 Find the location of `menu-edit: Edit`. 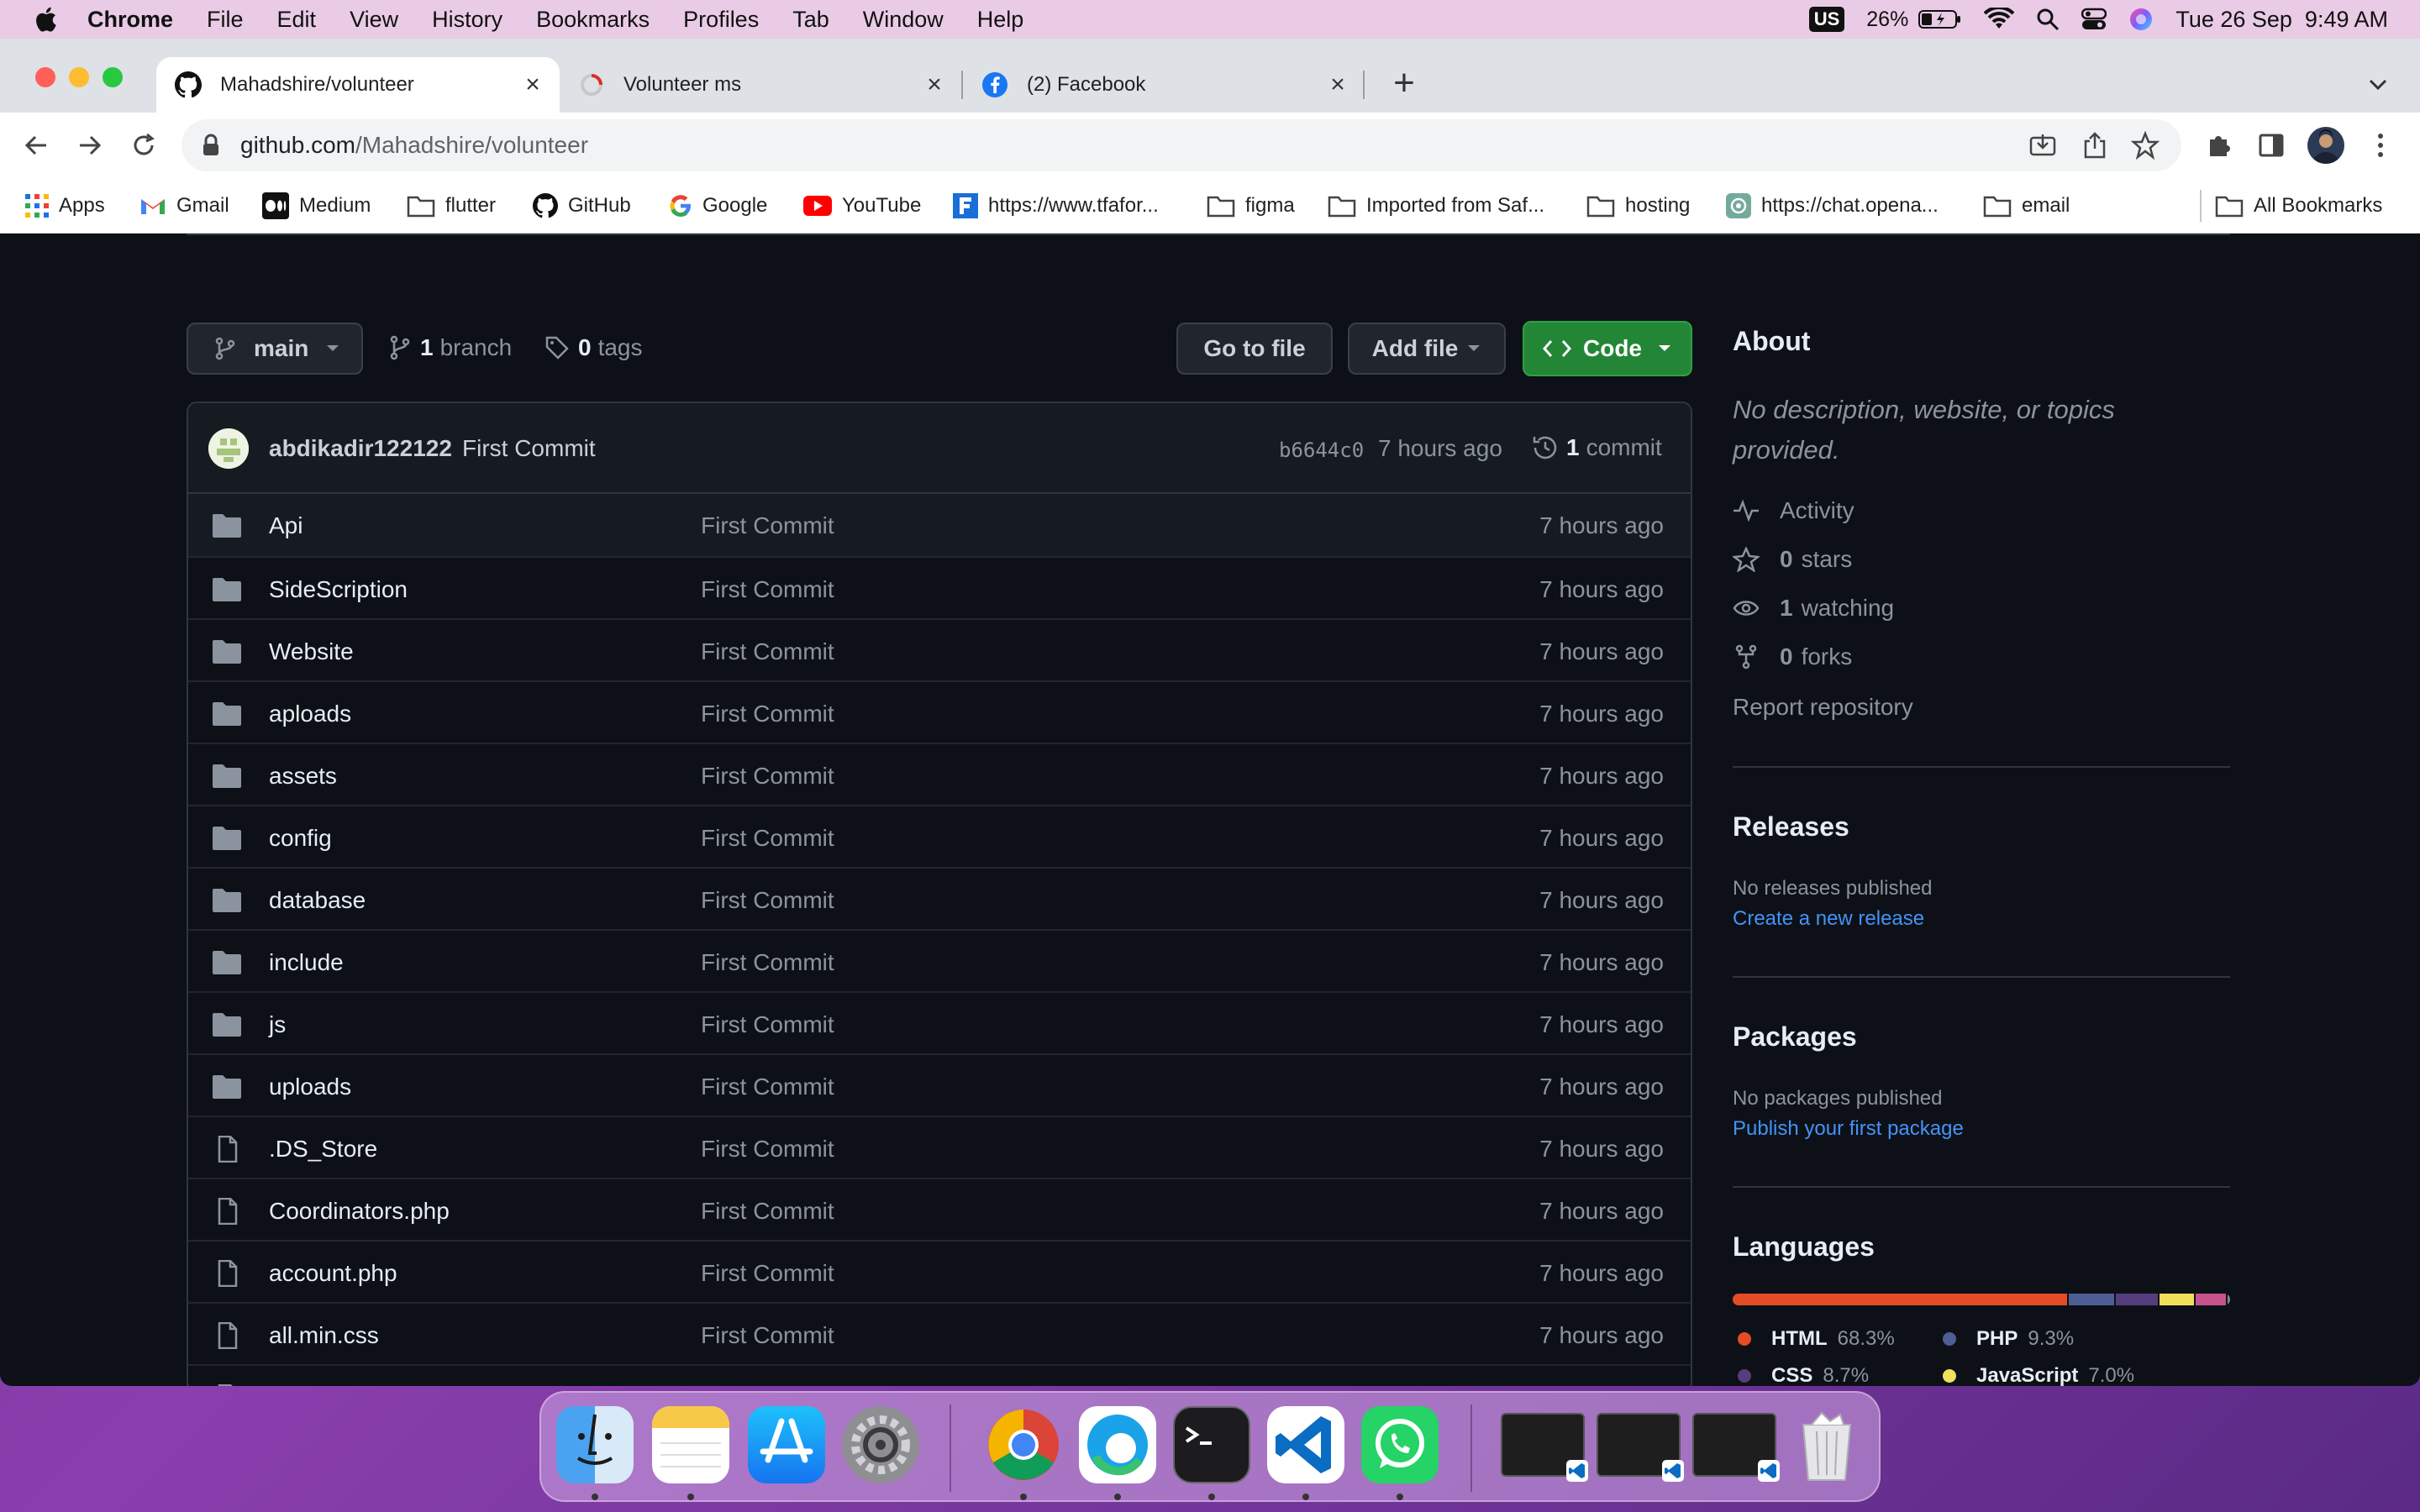

menu-edit: Edit is located at coordinates (297, 20).